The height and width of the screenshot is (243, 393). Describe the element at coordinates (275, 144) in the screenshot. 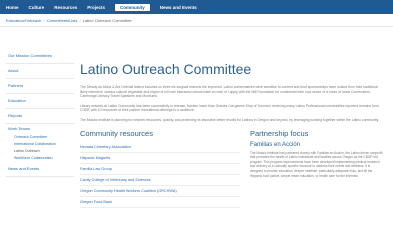

I see `partnership-subheading: Familias en Acción` at that location.